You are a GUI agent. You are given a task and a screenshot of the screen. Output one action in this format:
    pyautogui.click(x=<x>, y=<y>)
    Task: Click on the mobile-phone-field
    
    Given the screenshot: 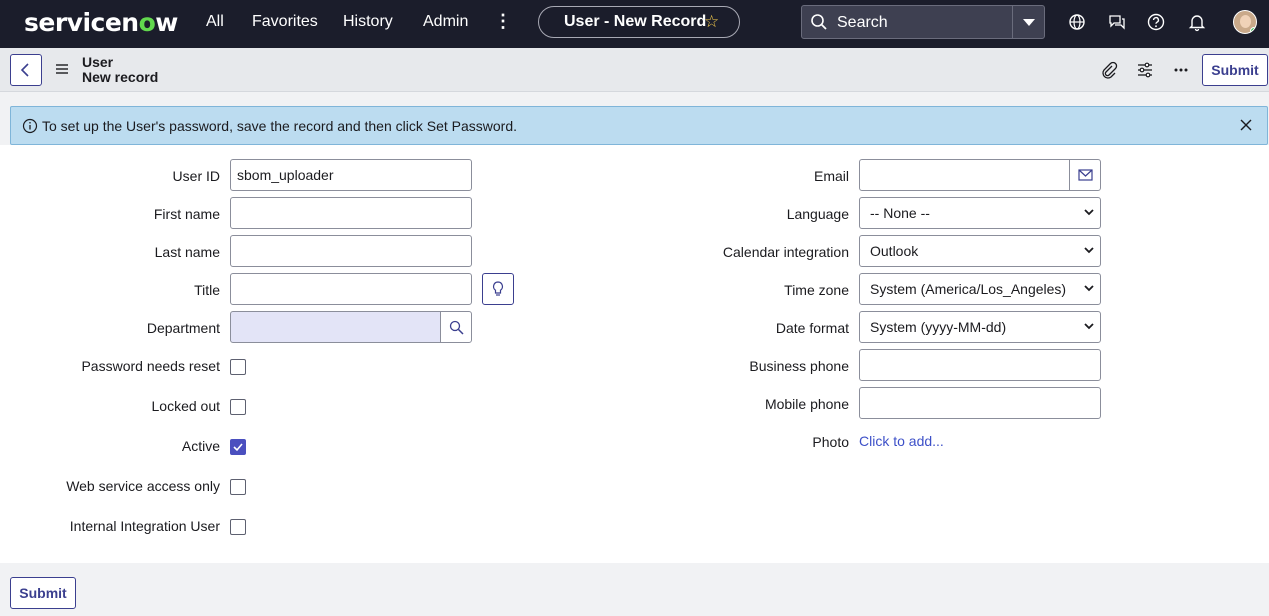 What is the action you would take?
    pyautogui.click(x=980, y=403)
    